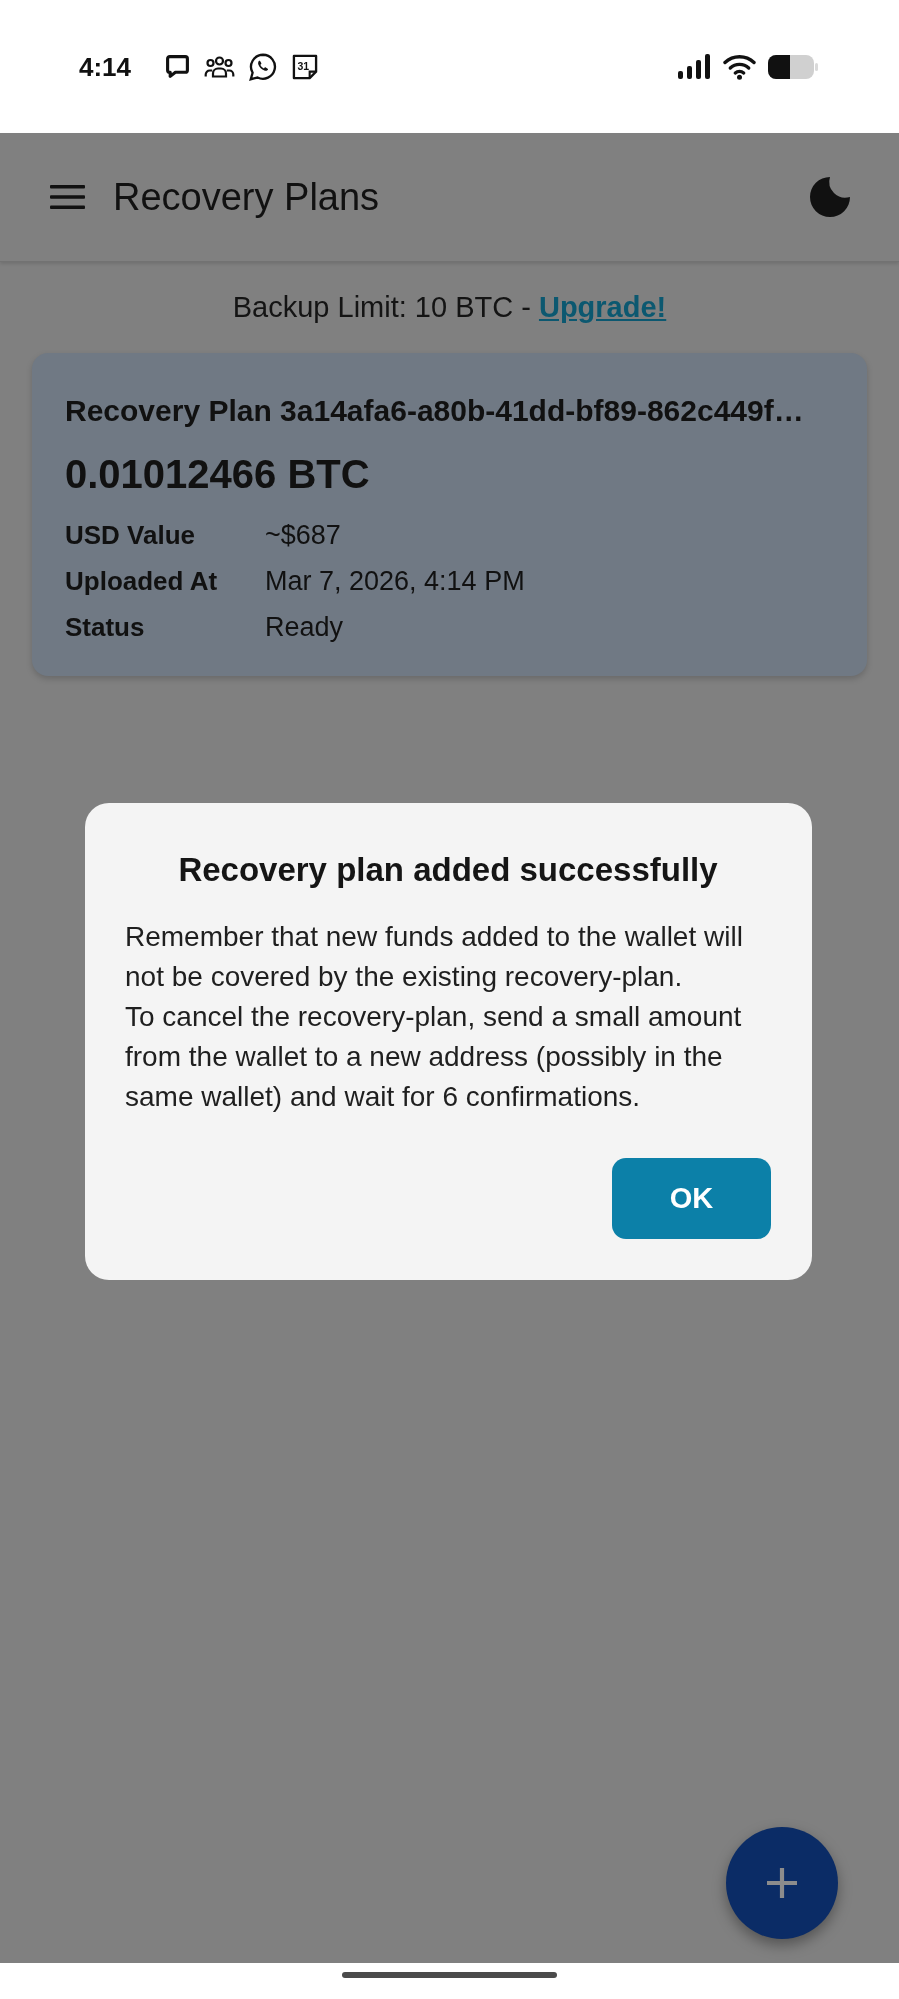 The image size is (899, 1999). Describe the element at coordinates (449, 307) in the screenshot. I see `backup-limit-text: Backup Limit: 10 BTC - Upgrade!` at that location.